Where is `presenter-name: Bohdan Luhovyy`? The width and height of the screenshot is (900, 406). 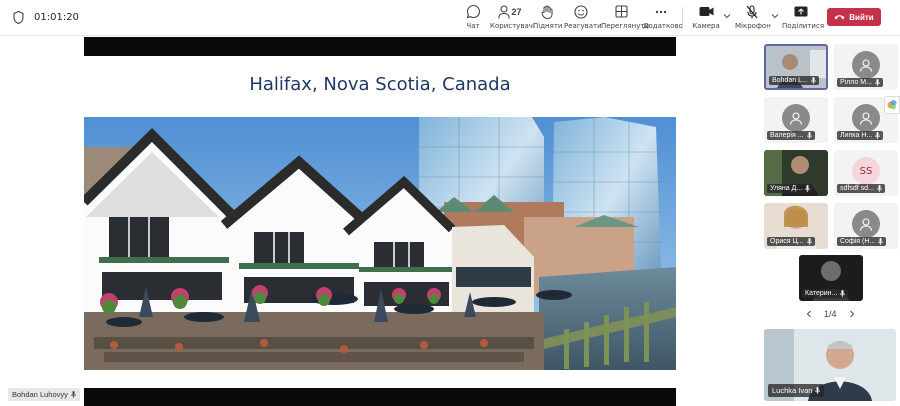
presenter-name: Bohdan Luhovyy is located at coordinates (40, 394).